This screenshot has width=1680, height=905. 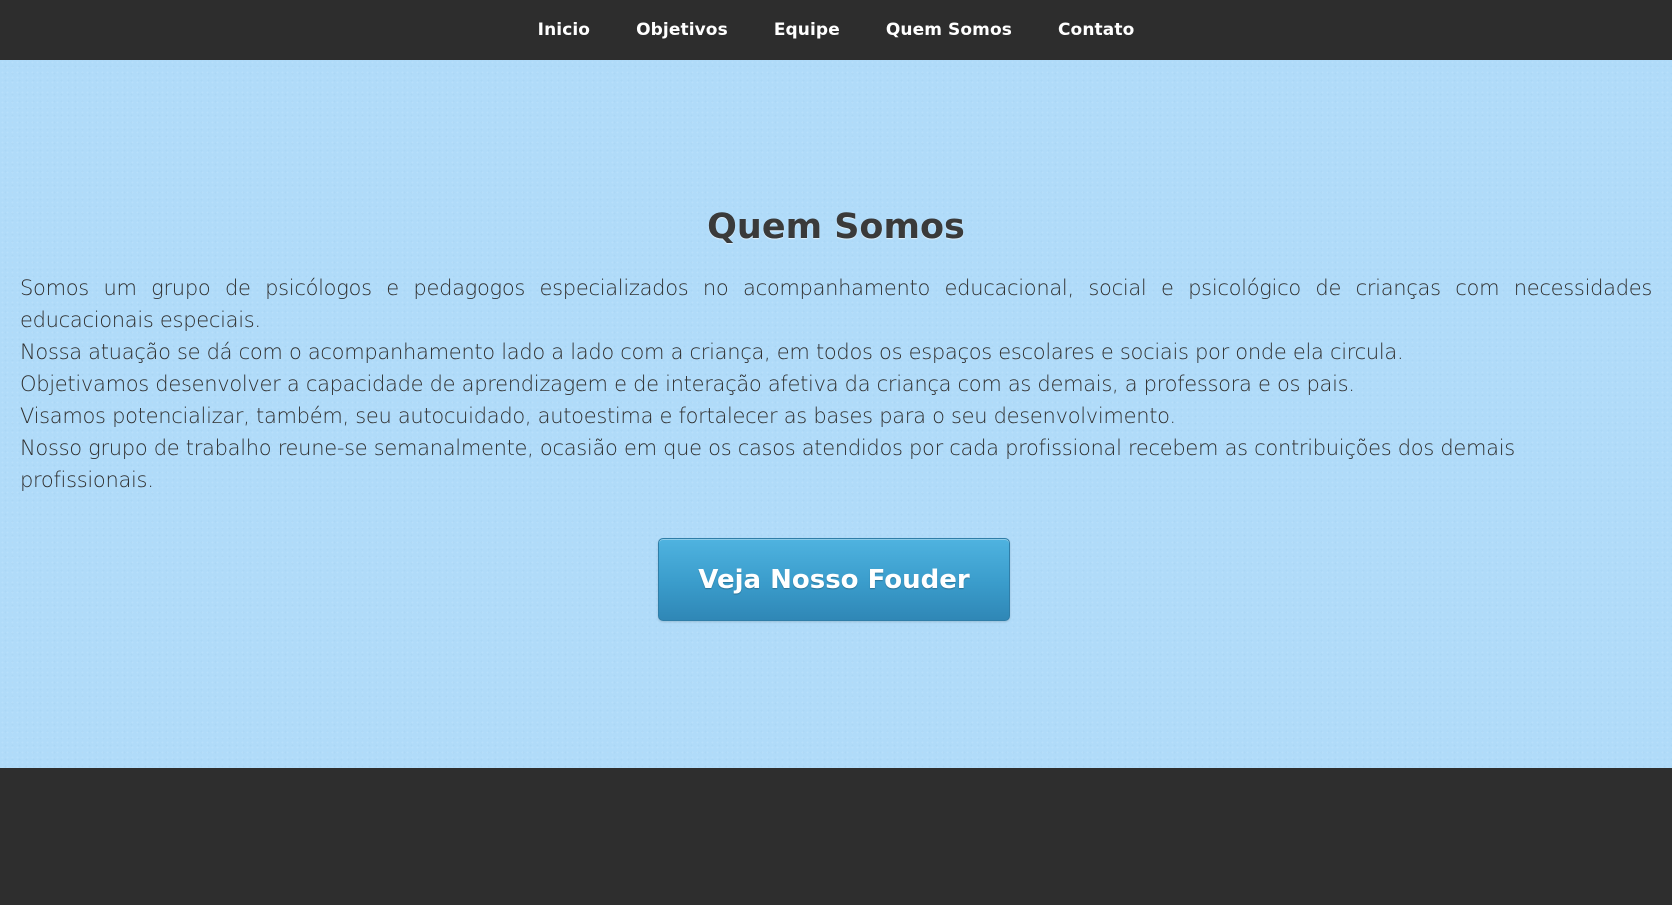 I want to click on nav-item-quem-somos: Quem Somos, so click(x=949, y=30).